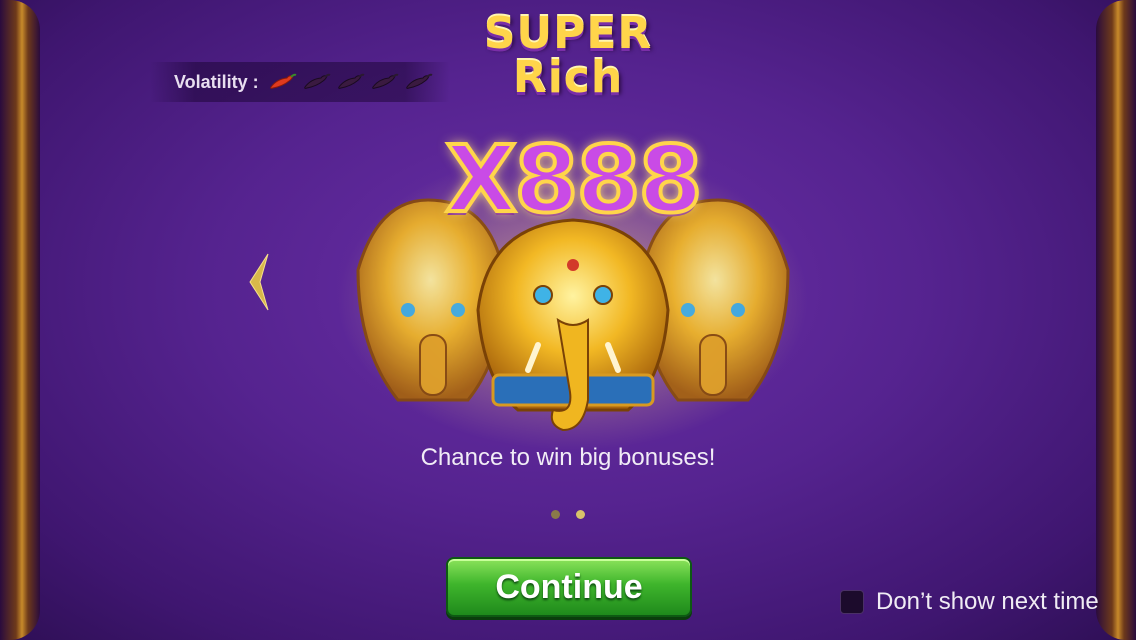 Image resolution: width=1136 pixels, height=640 pixels. What do you see at coordinates (568, 514) in the screenshot?
I see `pagination-dots` at bounding box center [568, 514].